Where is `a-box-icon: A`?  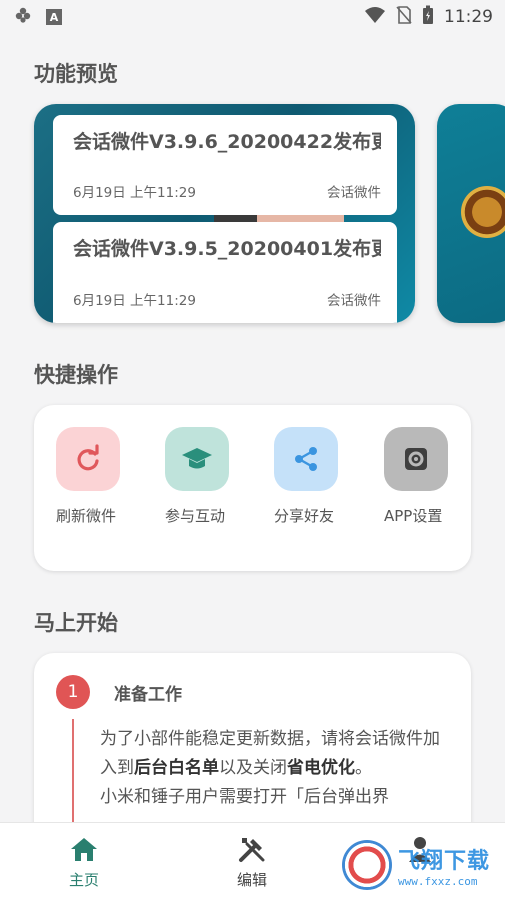 a-box-icon: A is located at coordinates (54, 17).